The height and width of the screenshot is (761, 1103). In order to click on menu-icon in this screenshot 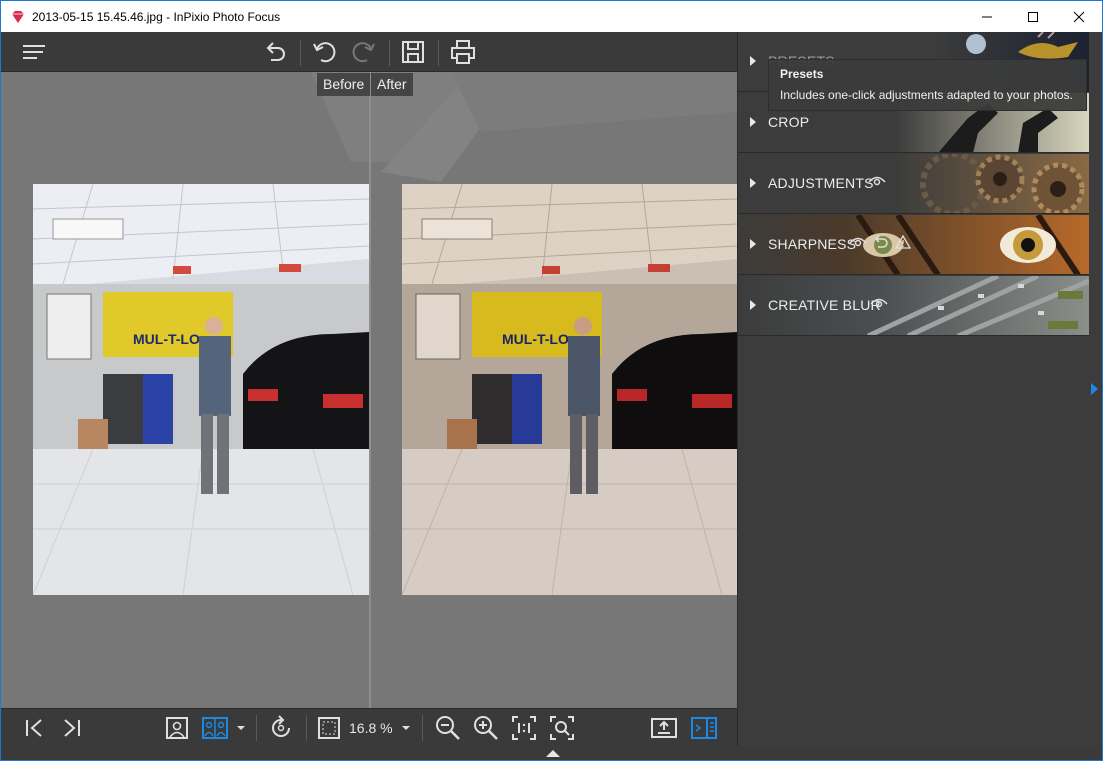, I will do `click(34, 52)`.